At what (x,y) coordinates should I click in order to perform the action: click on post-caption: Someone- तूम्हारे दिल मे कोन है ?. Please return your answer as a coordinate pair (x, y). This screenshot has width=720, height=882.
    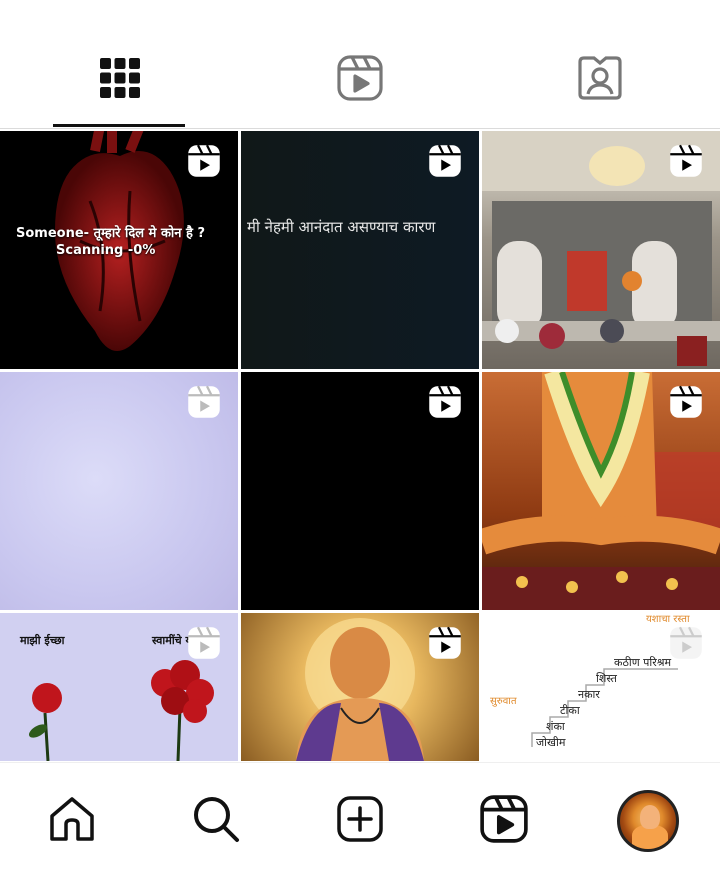
    Looking at the image, I should click on (111, 233).